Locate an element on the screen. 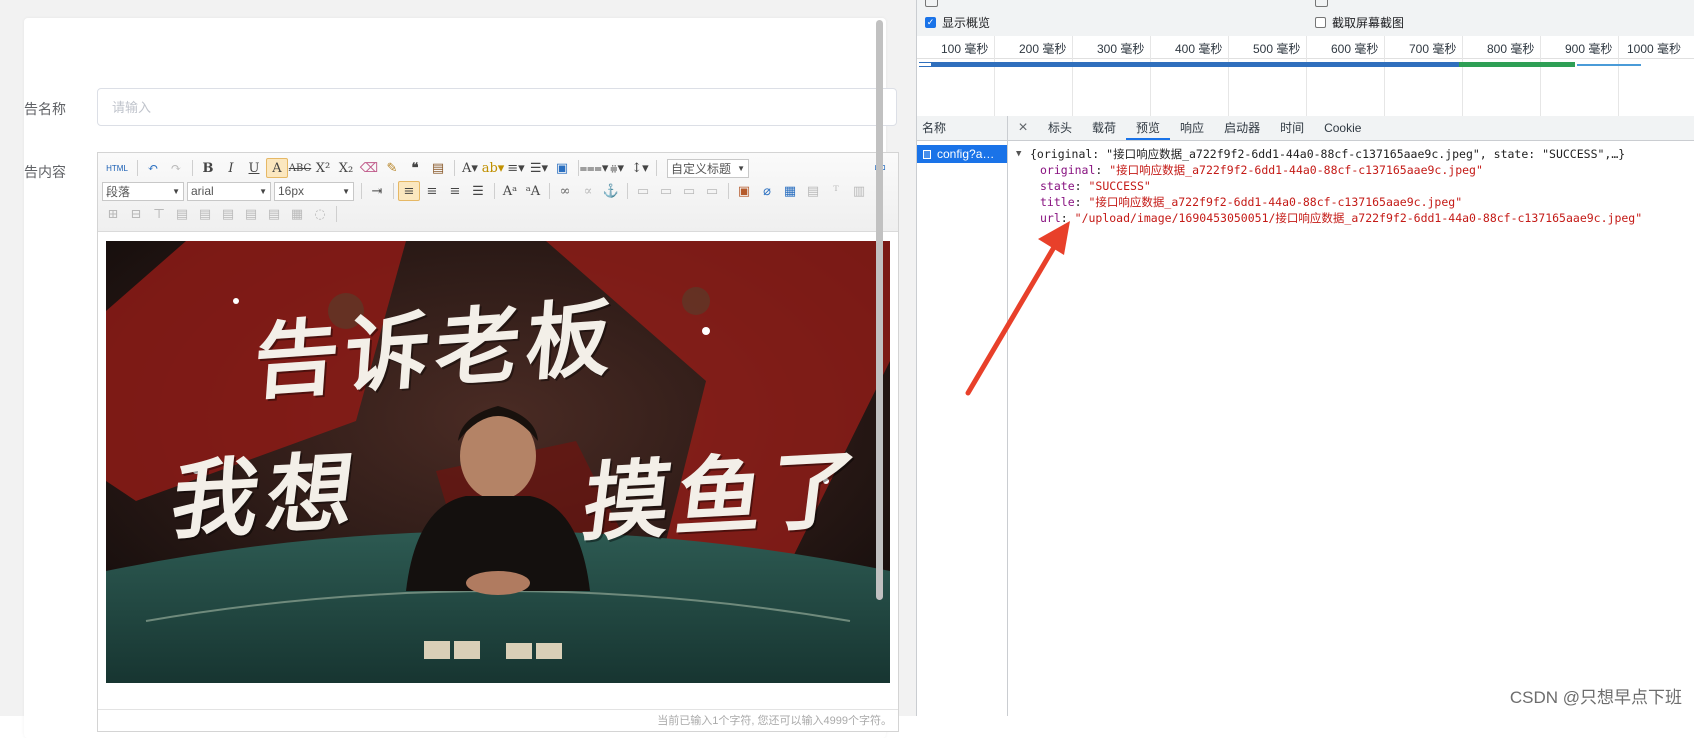 This screenshot has width=1694, height=738. tab-payload: 载荷 is located at coordinates (1104, 128).